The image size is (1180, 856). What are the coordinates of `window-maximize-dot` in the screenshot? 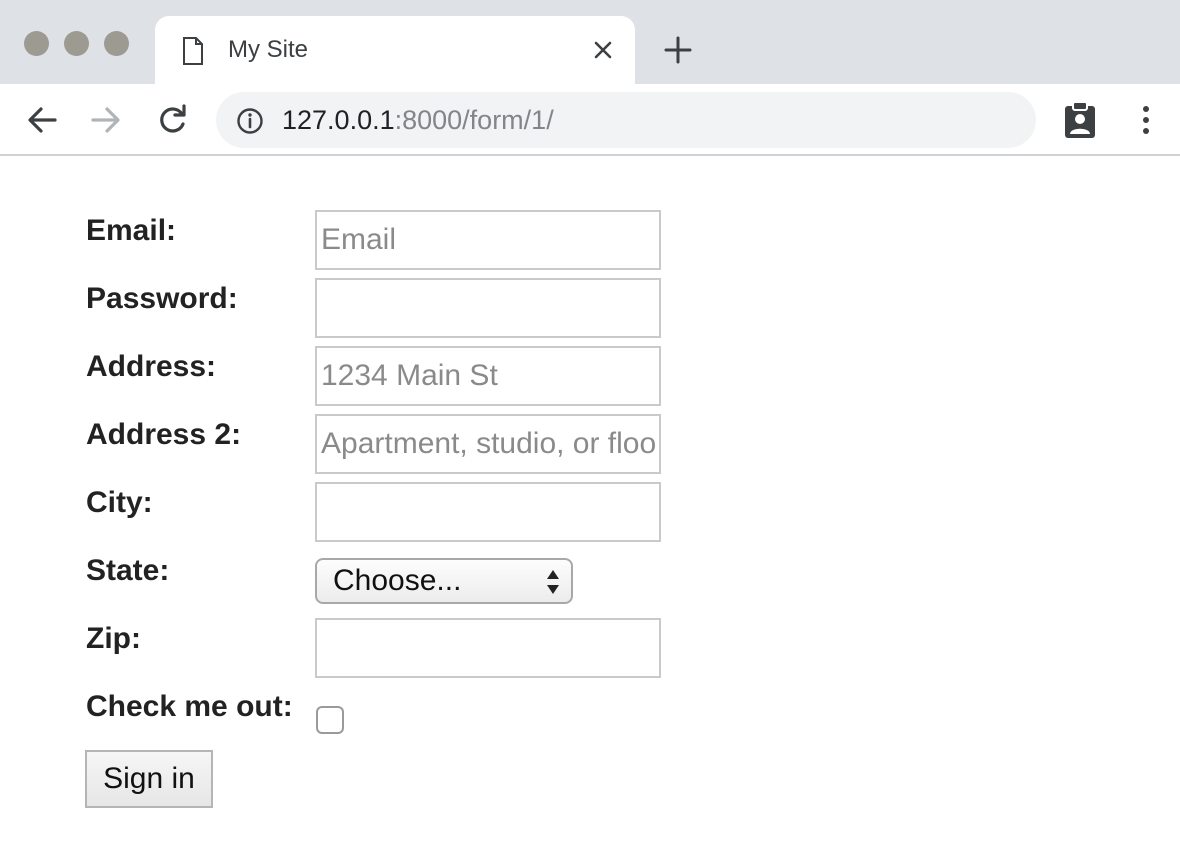 It's located at (116, 43).